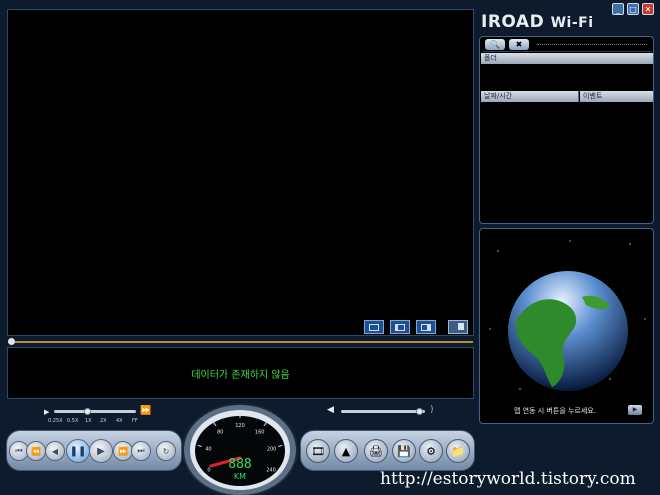 The height and width of the screenshot is (495, 660). I want to click on toolbar-divider, so click(592, 44).